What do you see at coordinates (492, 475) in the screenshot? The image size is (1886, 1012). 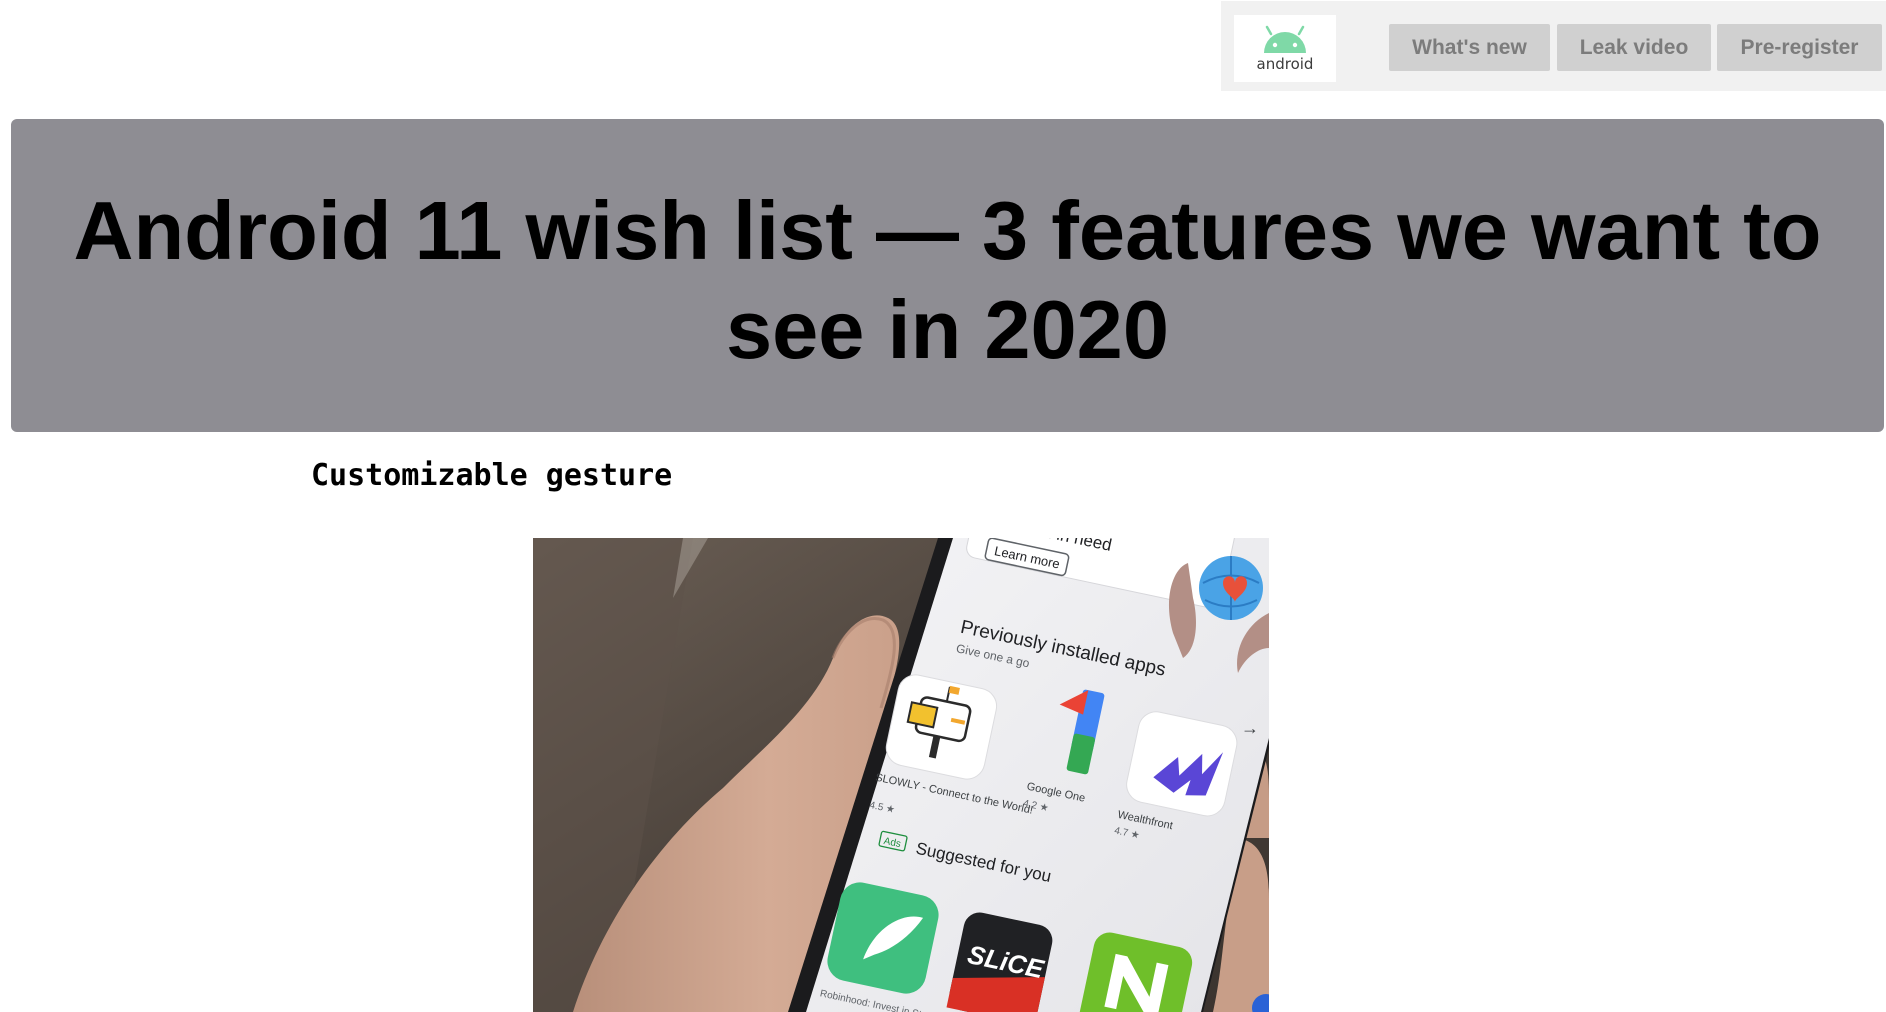 I see `section-heading: Customizable gesture` at bounding box center [492, 475].